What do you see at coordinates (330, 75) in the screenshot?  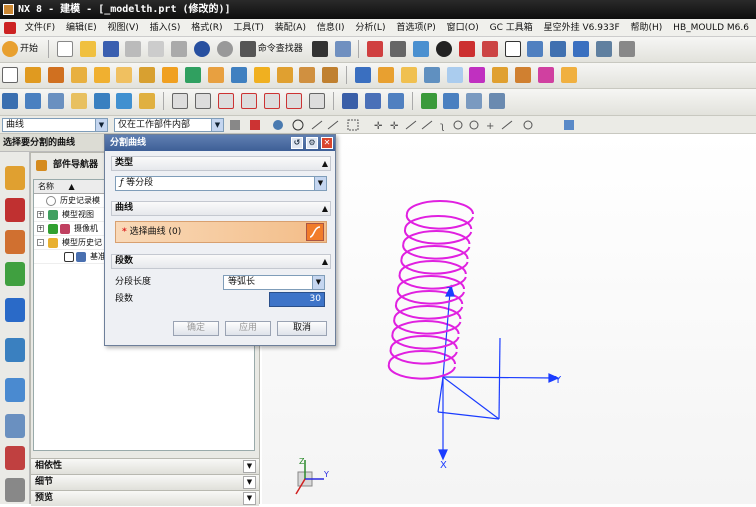 I see `split-body-icon` at bounding box center [330, 75].